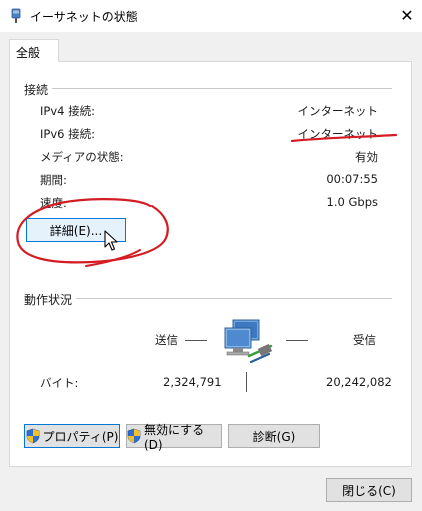  I want to click on disable-button: 無効にする(D), so click(174, 437).